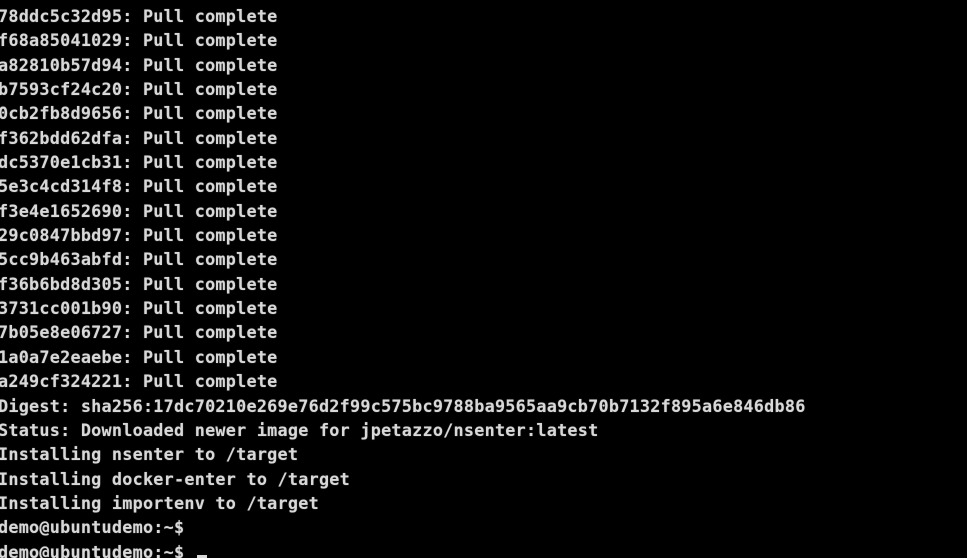 This screenshot has width=967, height=558. Describe the element at coordinates (139, 64) in the screenshot. I see `terminal-line: a82810b57d94: Pull complete` at that location.